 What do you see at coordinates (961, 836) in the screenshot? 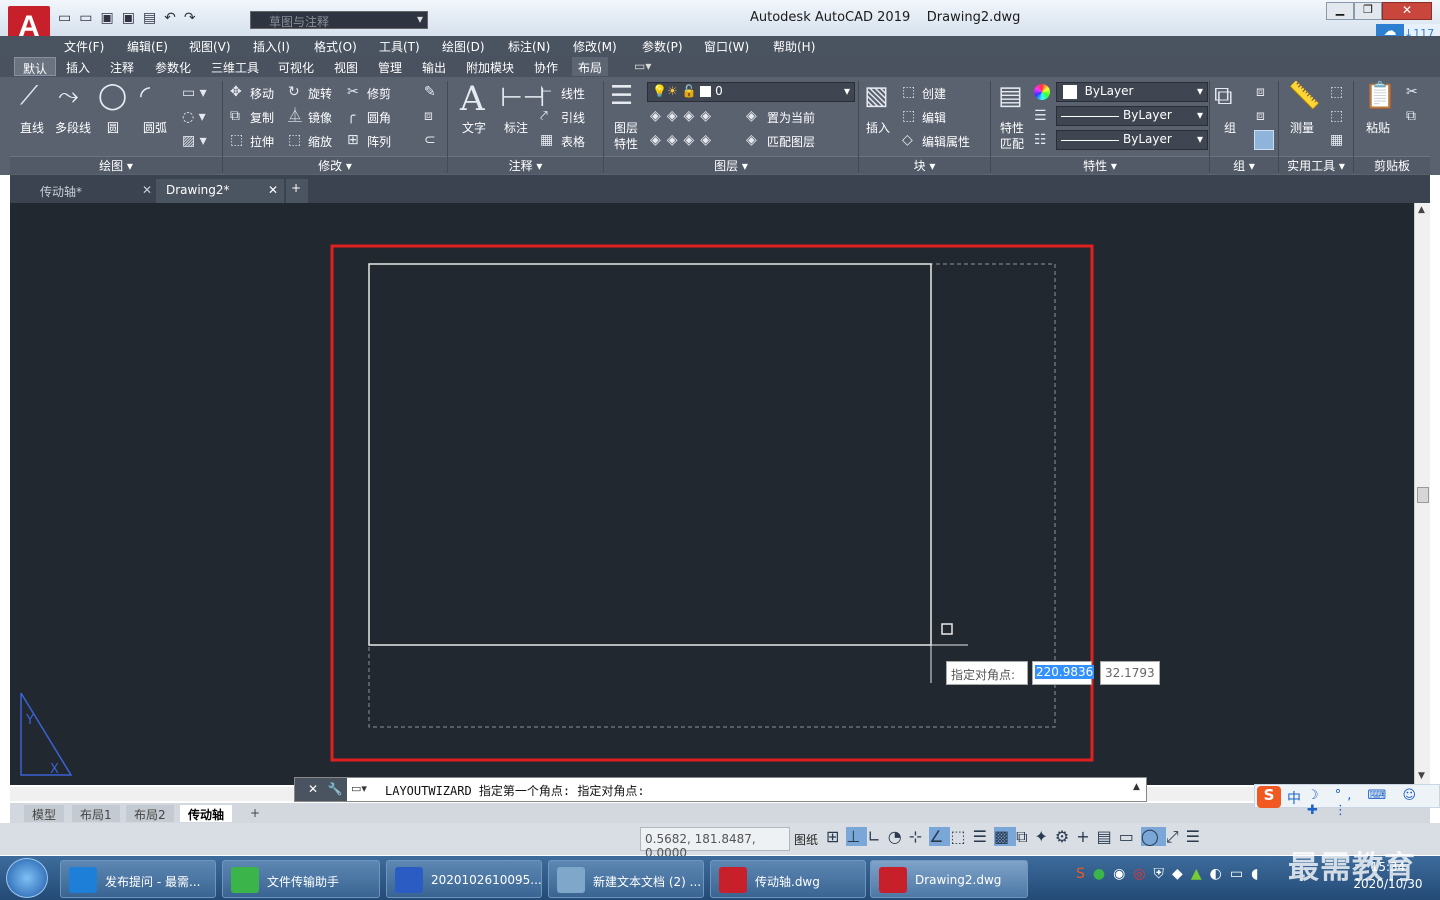
I see `dynucs-icon: ⬚` at bounding box center [961, 836].